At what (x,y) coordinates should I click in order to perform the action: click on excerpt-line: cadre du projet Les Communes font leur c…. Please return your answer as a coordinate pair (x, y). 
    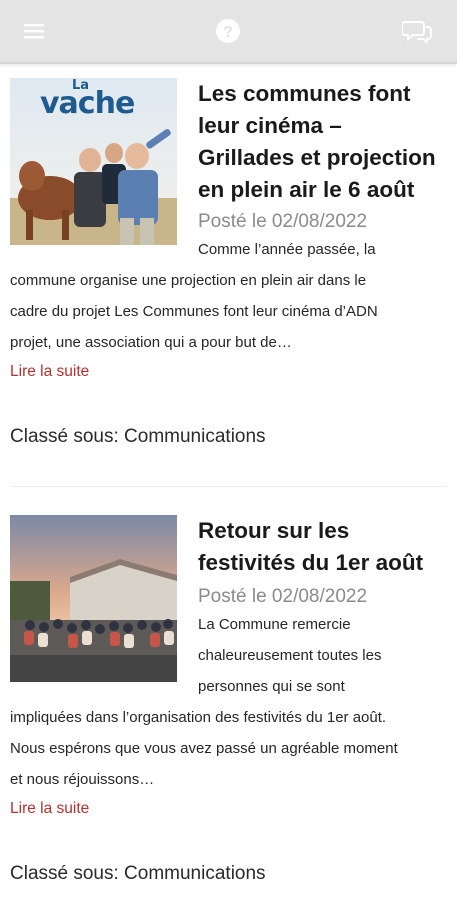
    Looking at the image, I should click on (194, 311).